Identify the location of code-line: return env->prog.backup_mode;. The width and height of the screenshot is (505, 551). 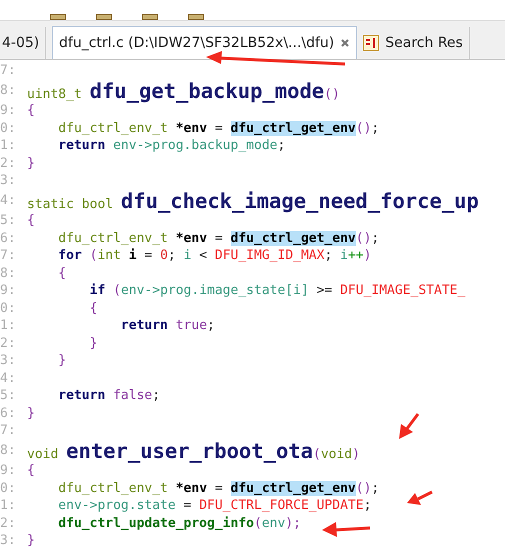
(171, 146).